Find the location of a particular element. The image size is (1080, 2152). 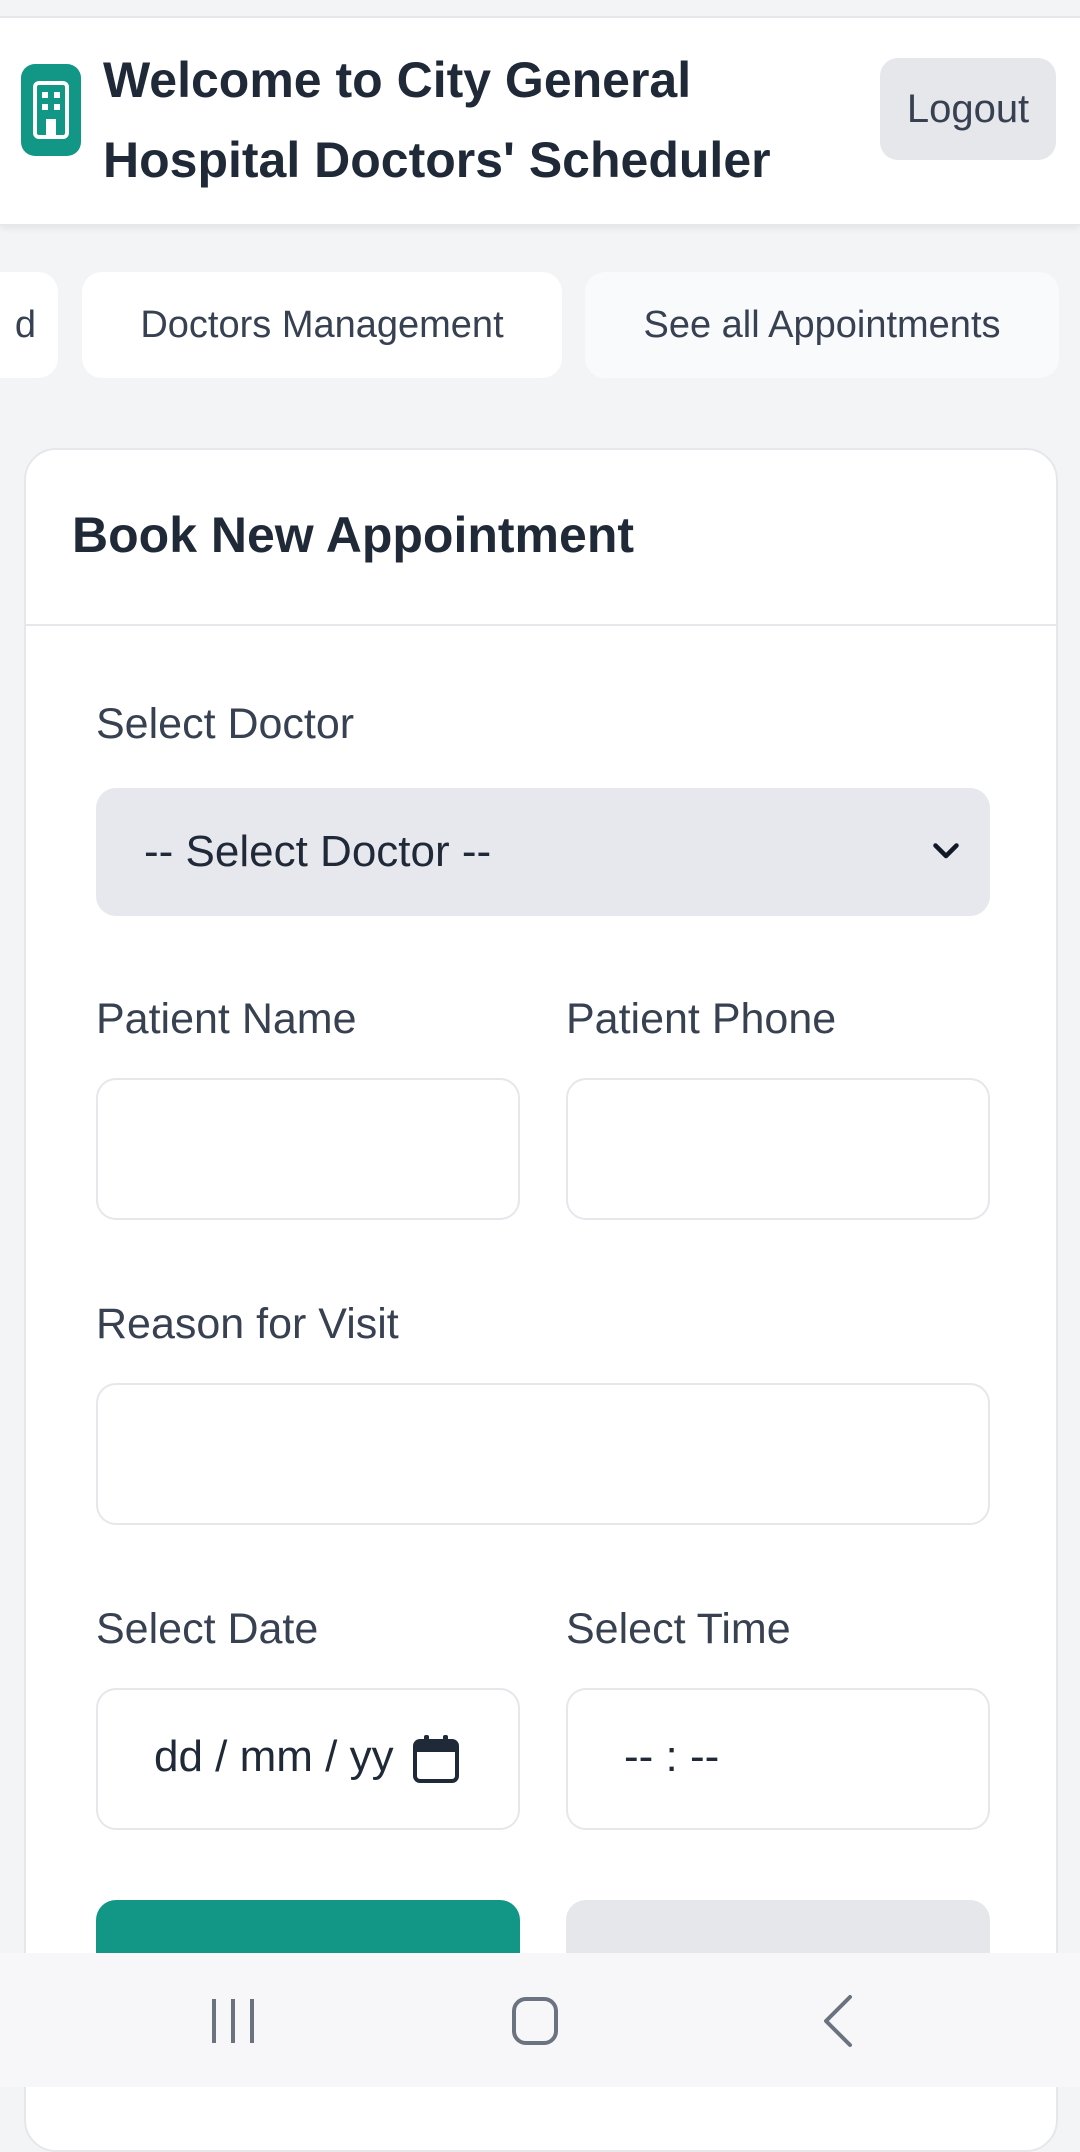

doctor-select-value: -- Select Doctor -- is located at coordinates (318, 851).